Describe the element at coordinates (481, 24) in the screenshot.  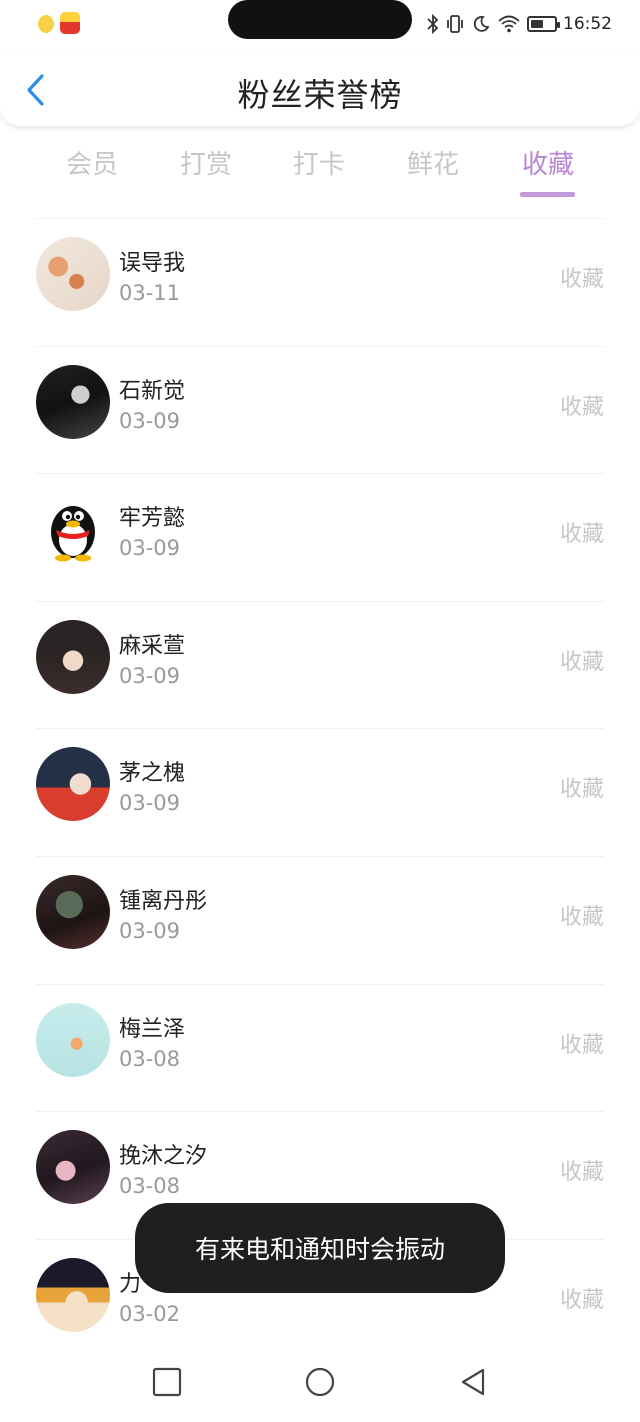
I see `moon-icon` at that location.